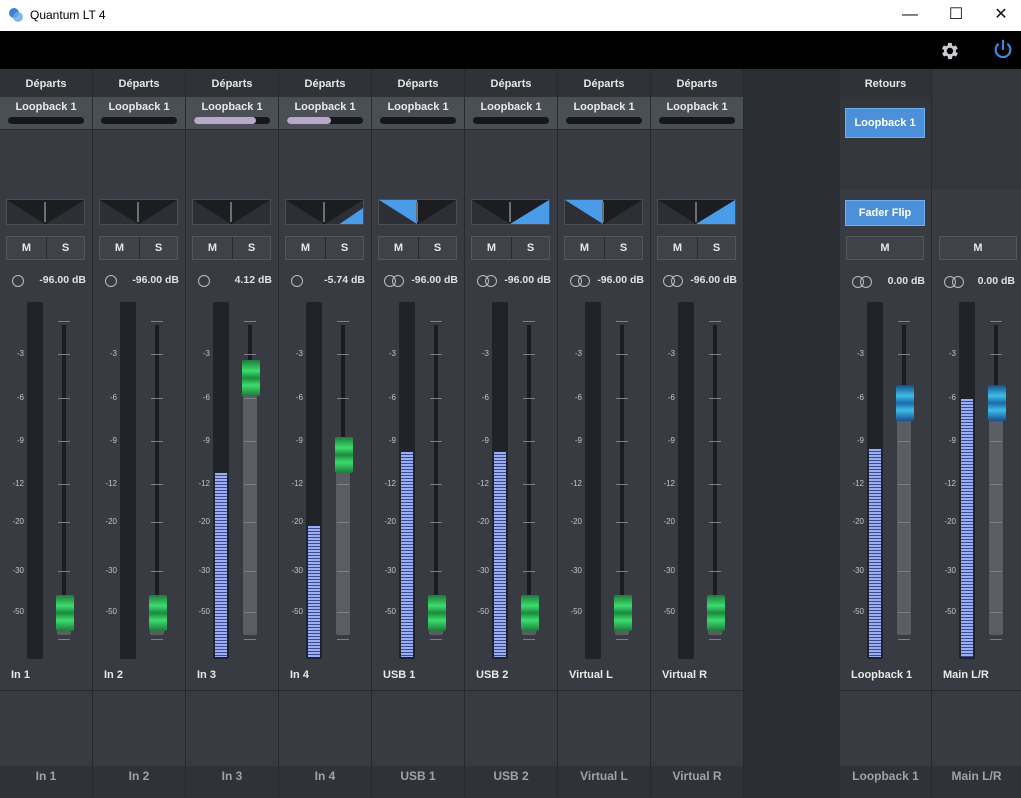 The image size is (1021, 798). I want to click on channel-bottom-label: USB 2, so click(511, 782).